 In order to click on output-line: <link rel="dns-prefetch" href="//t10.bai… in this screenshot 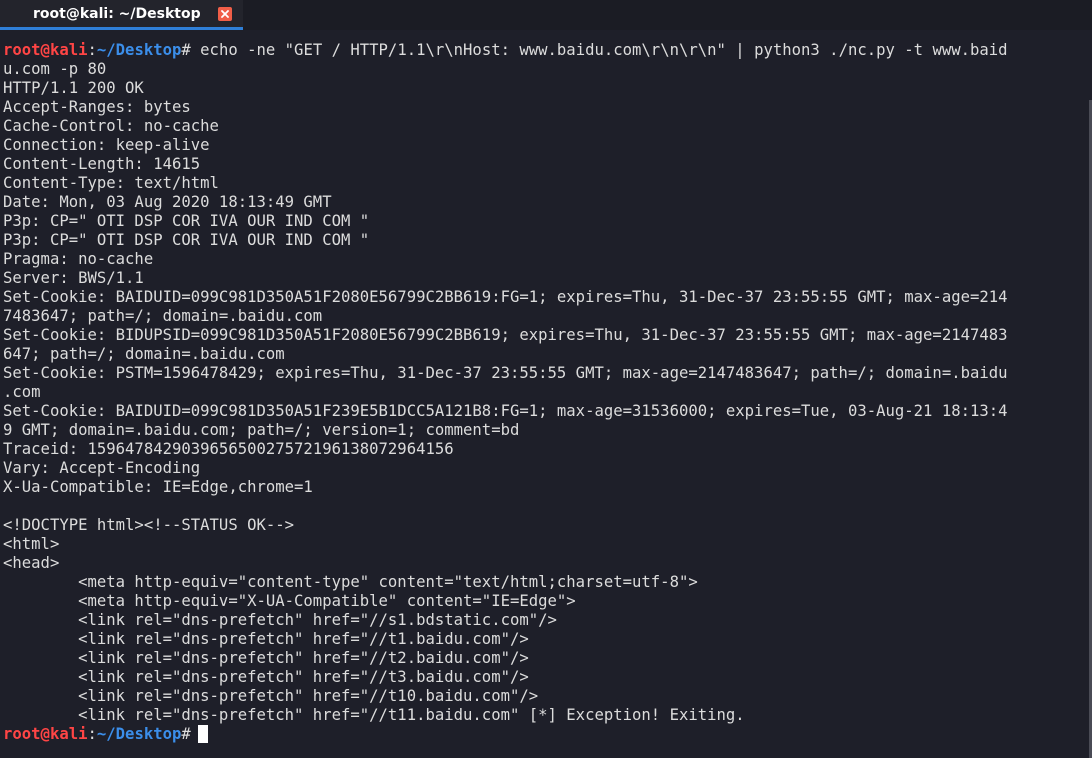, I will do `click(271, 696)`.